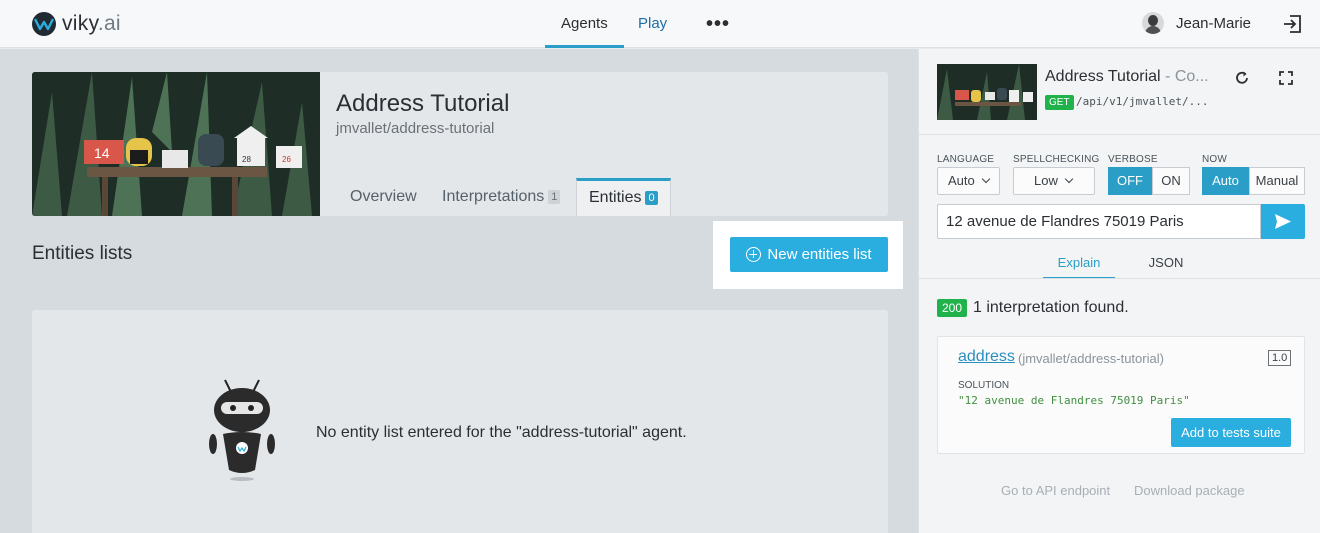 This screenshot has height=533, width=1320. Describe the element at coordinates (961, 180) in the screenshot. I see `language-value: Auto` at that location.